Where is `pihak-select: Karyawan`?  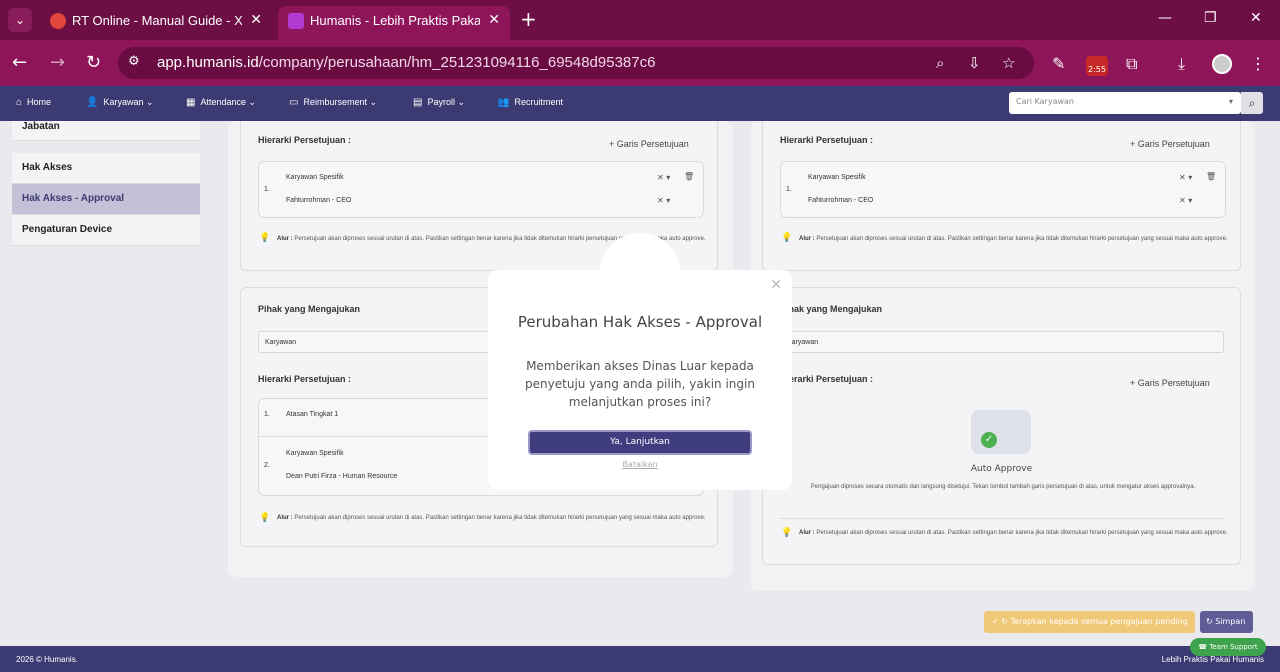 pihak-select: Karyawan is located at coordinates (1002, 342).